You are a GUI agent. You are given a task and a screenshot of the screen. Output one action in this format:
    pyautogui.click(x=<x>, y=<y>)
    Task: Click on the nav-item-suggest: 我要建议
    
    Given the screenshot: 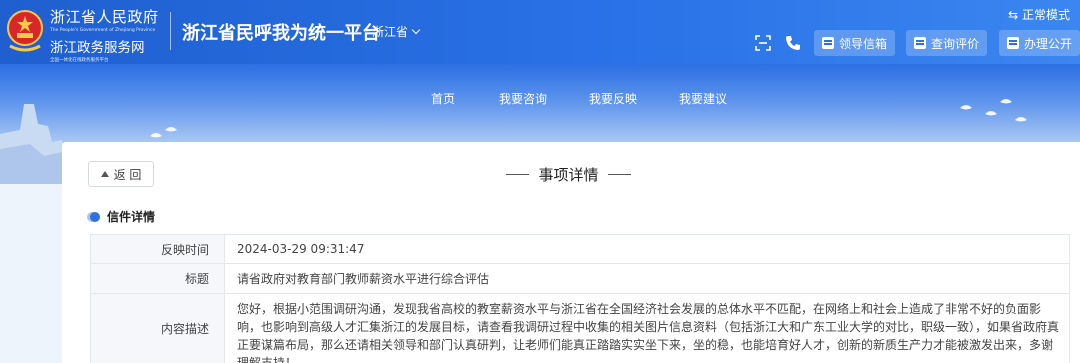 What is the action you would take?
    pyautogui.click(x=703, y=98)
    